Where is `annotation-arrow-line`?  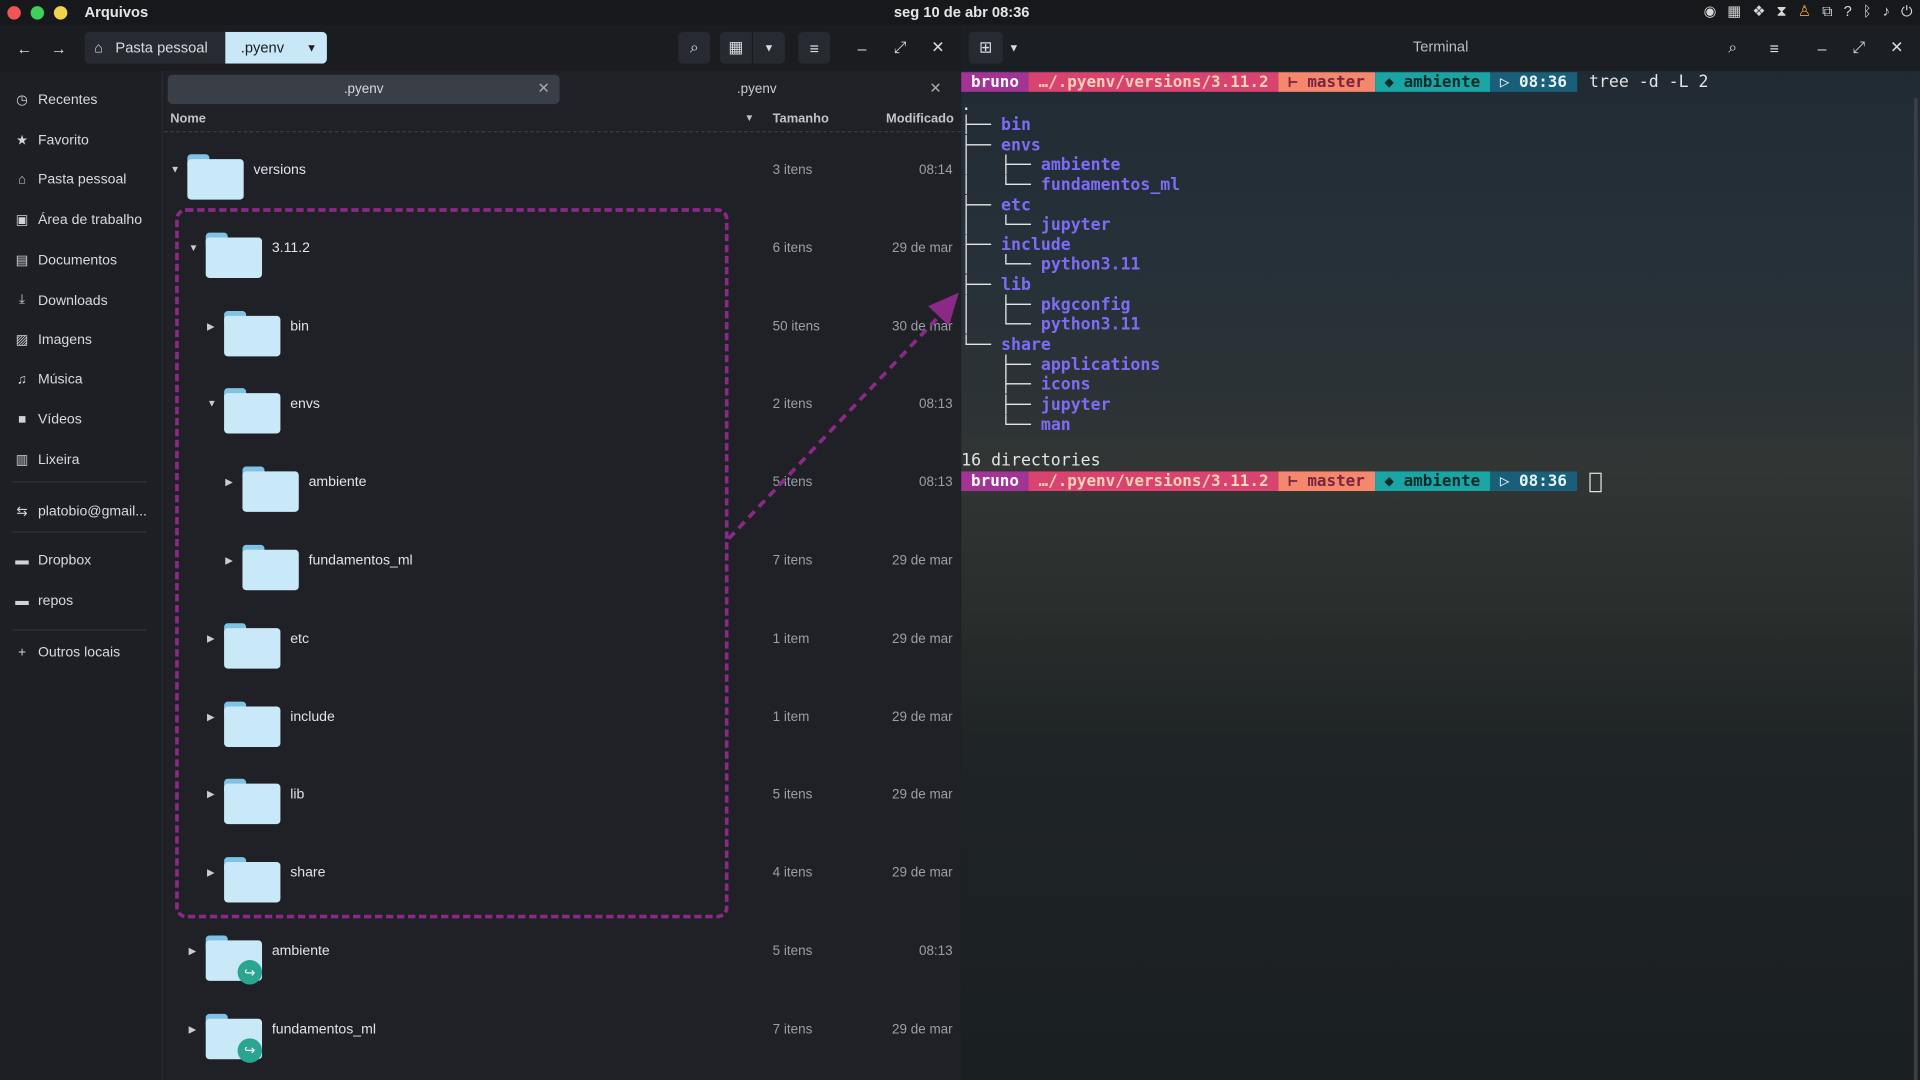
annotation-arrow-line is located at coordinates (836, 425).